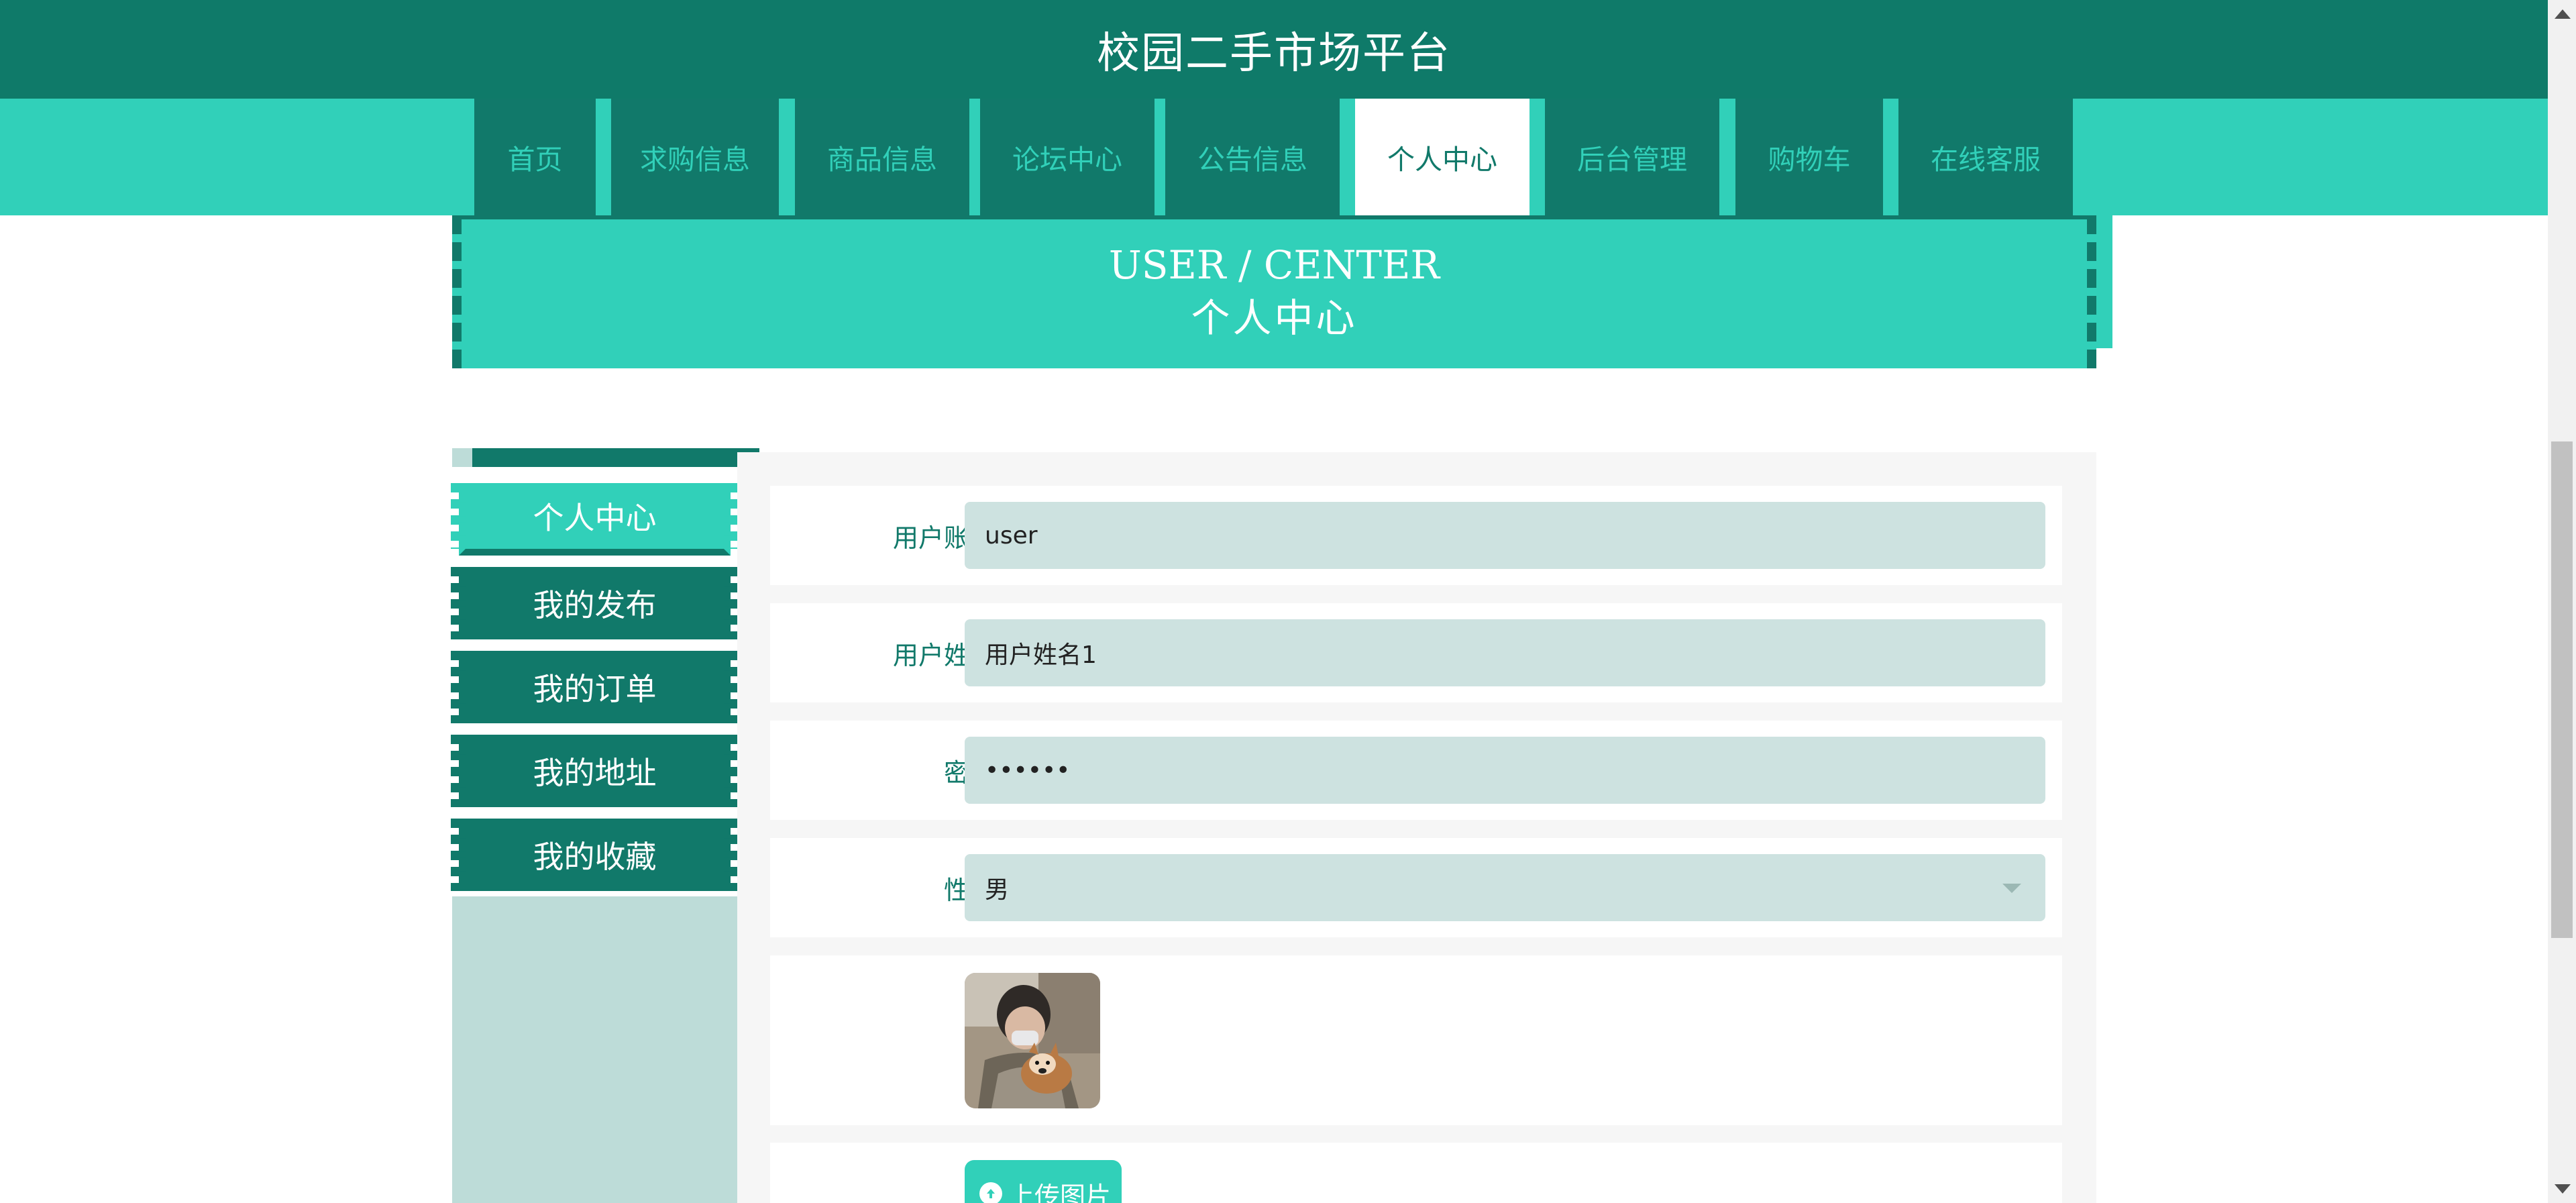 The image size is (2576, 1203). Describe the element at coordinates (1809, 157) in the screenshot. I see `nav-item-cart: 购物车` at that location.